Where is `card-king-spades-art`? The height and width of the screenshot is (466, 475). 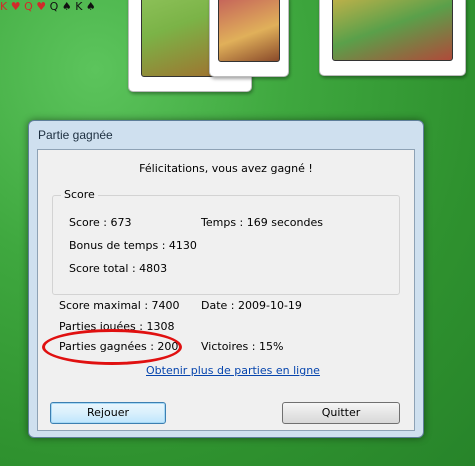
card-king-spades-art is located at coordinates (392, 30).